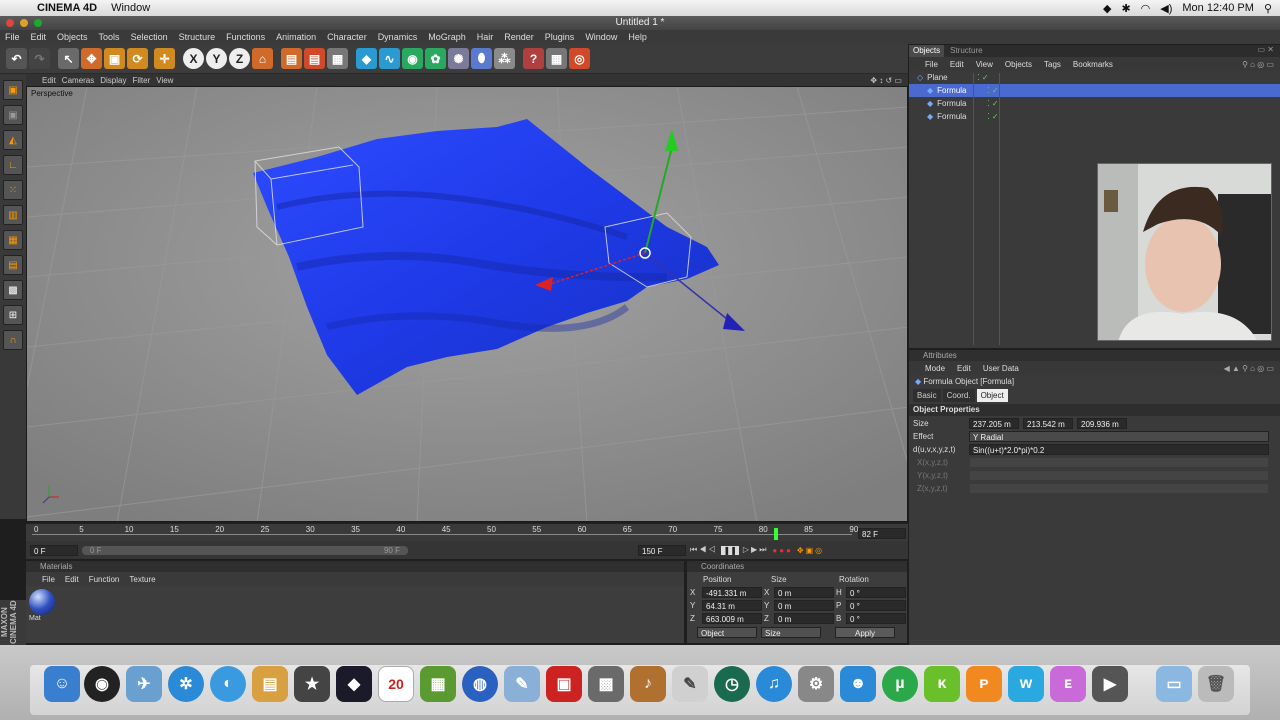 The image size is (1280, 720). I want to click on rotate-tool-icon: ⟳, so click(137, 58).